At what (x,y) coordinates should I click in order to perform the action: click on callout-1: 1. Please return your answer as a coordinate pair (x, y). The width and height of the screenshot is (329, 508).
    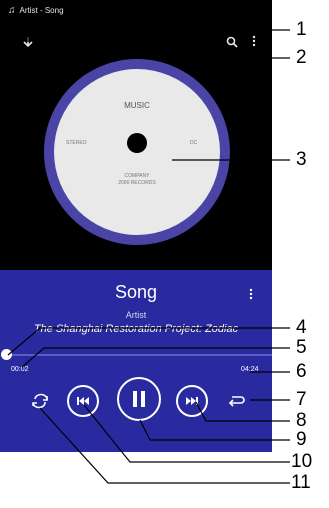
    Looking at the image, I should click on (301, 29).